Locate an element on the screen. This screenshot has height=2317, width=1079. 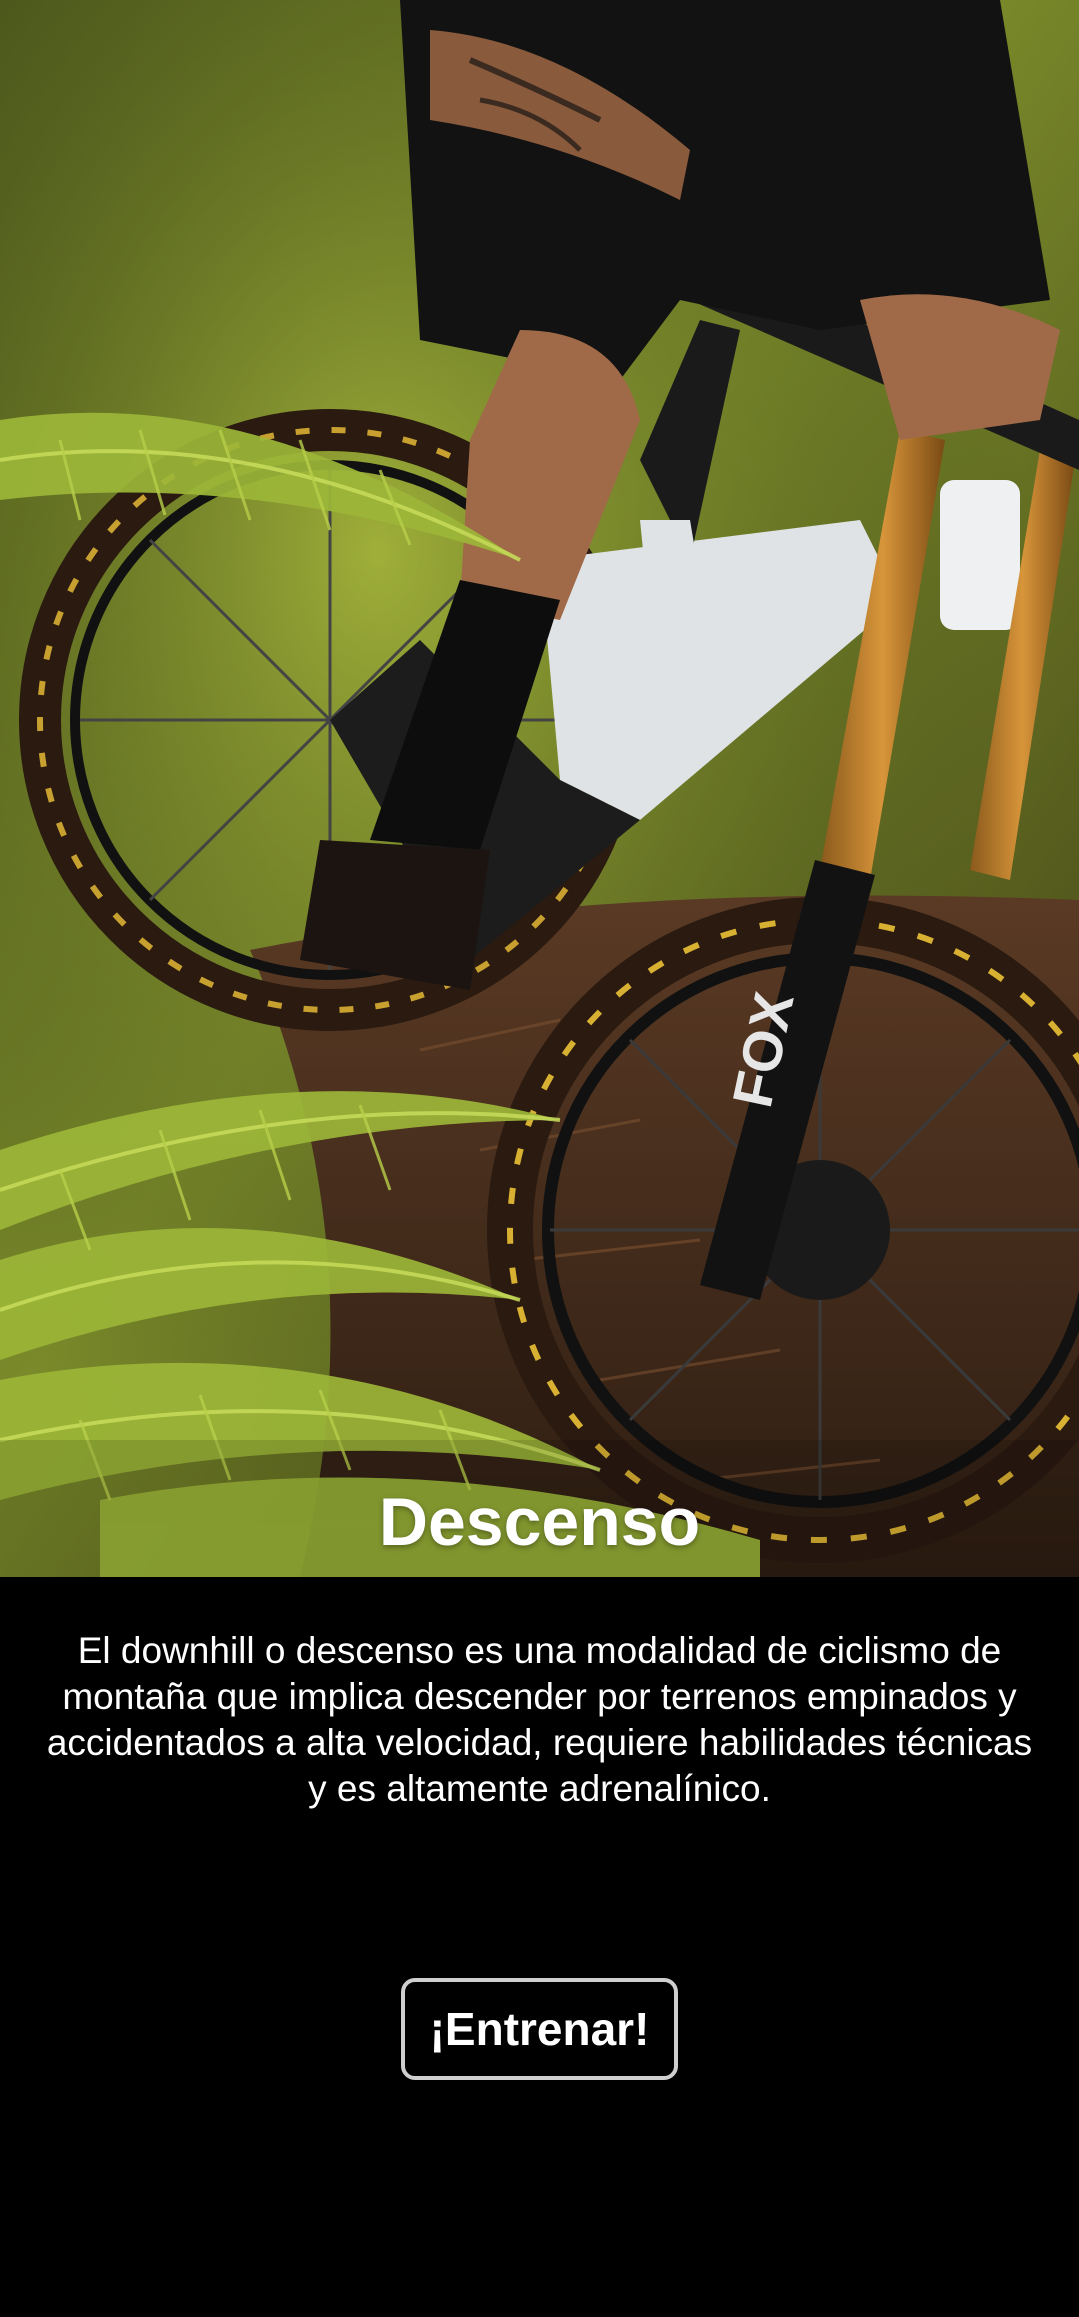
train-button: ¡Entrenar! is located at coordinates (539, 2029).